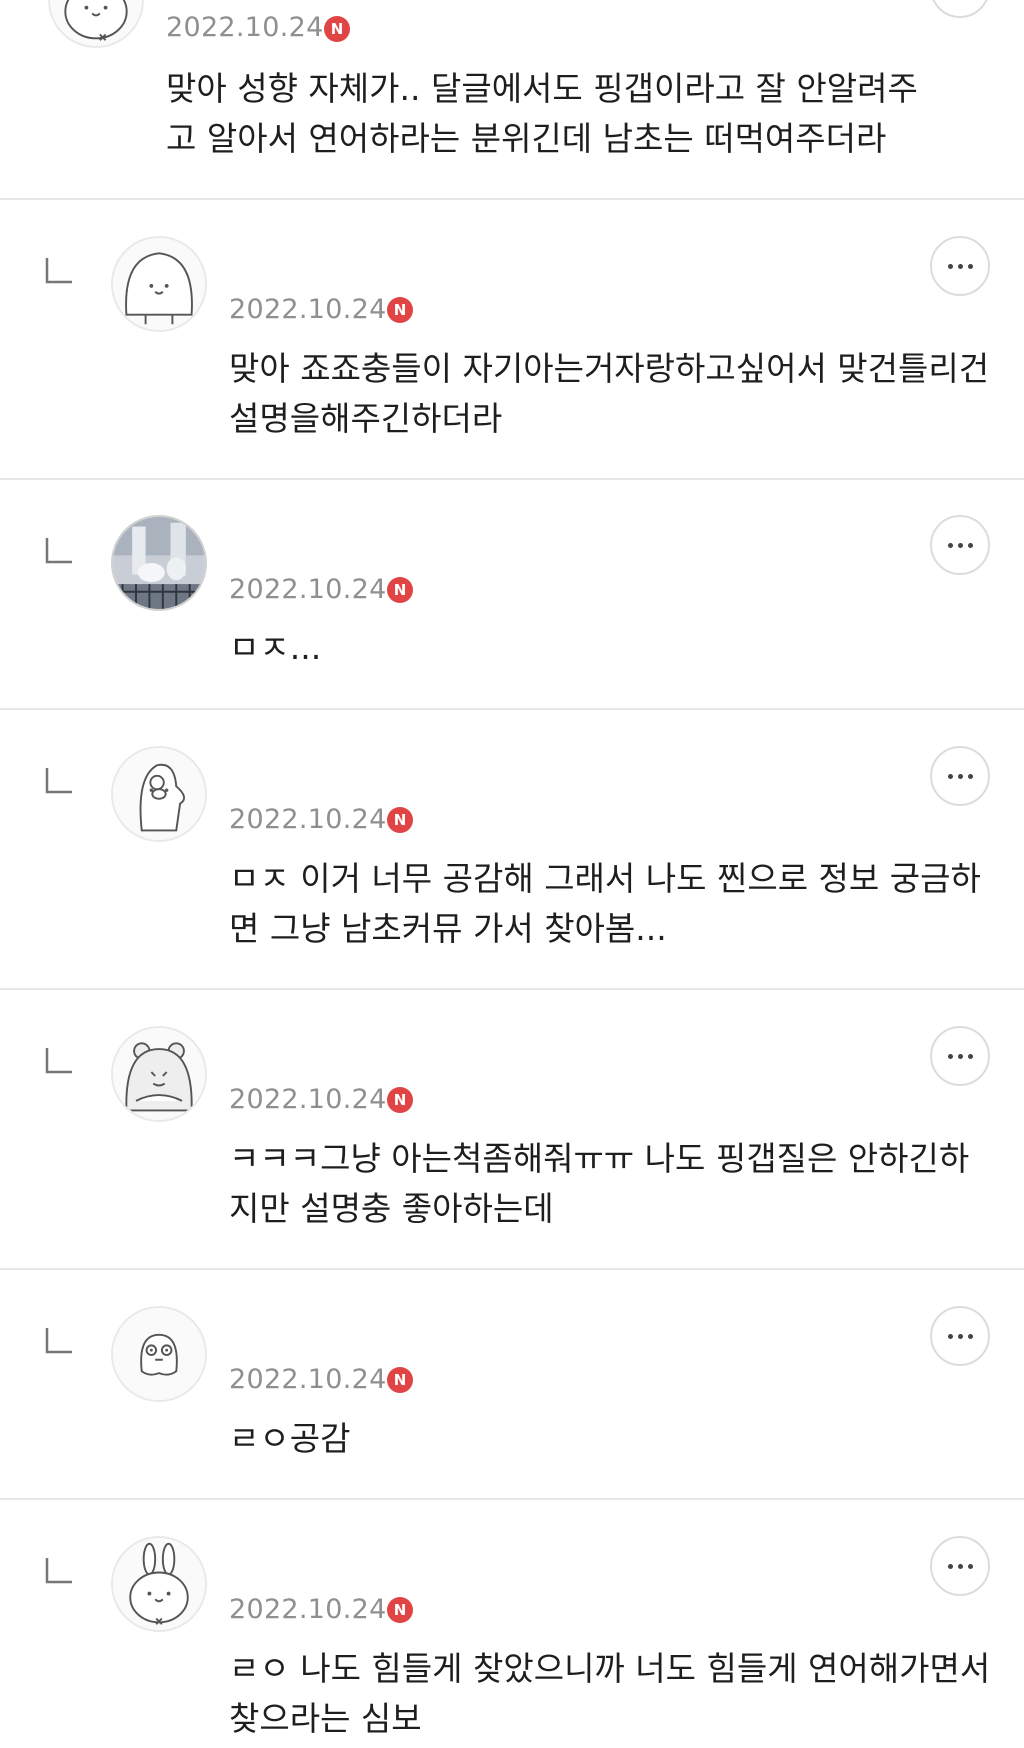 The width and height of the screenshot is (1024, 1748). What do you see at coordinates (96, 24) in the screenshot?
I see `bunny-character-icon` at bounding box center [96, 24].